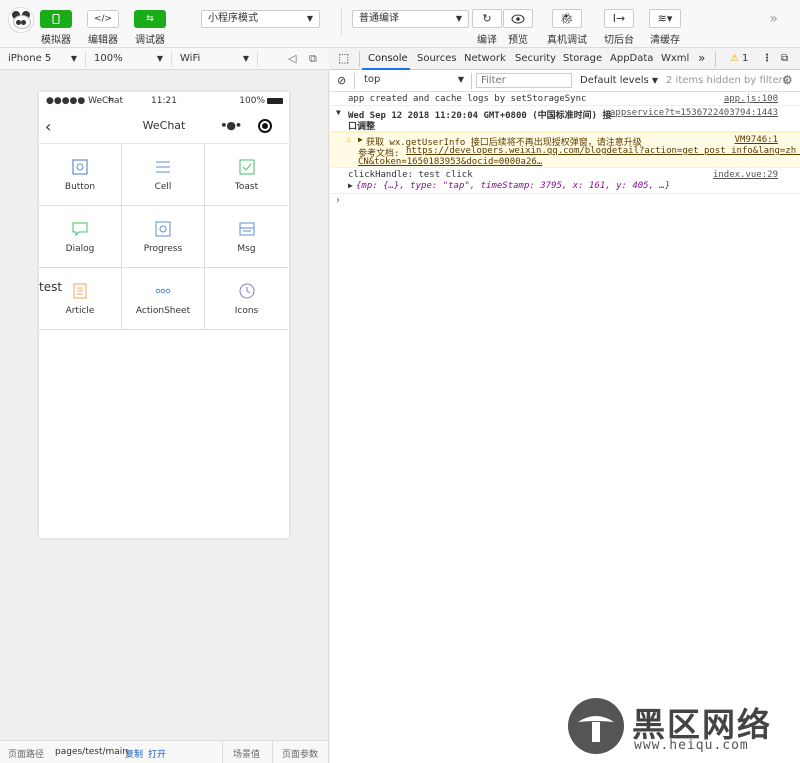 The height and width of the screenshot is (763, 800). Describe the element at coordinates (341, 80) in the screenshot. I see `clear-console-icon: ⊘` at that location.